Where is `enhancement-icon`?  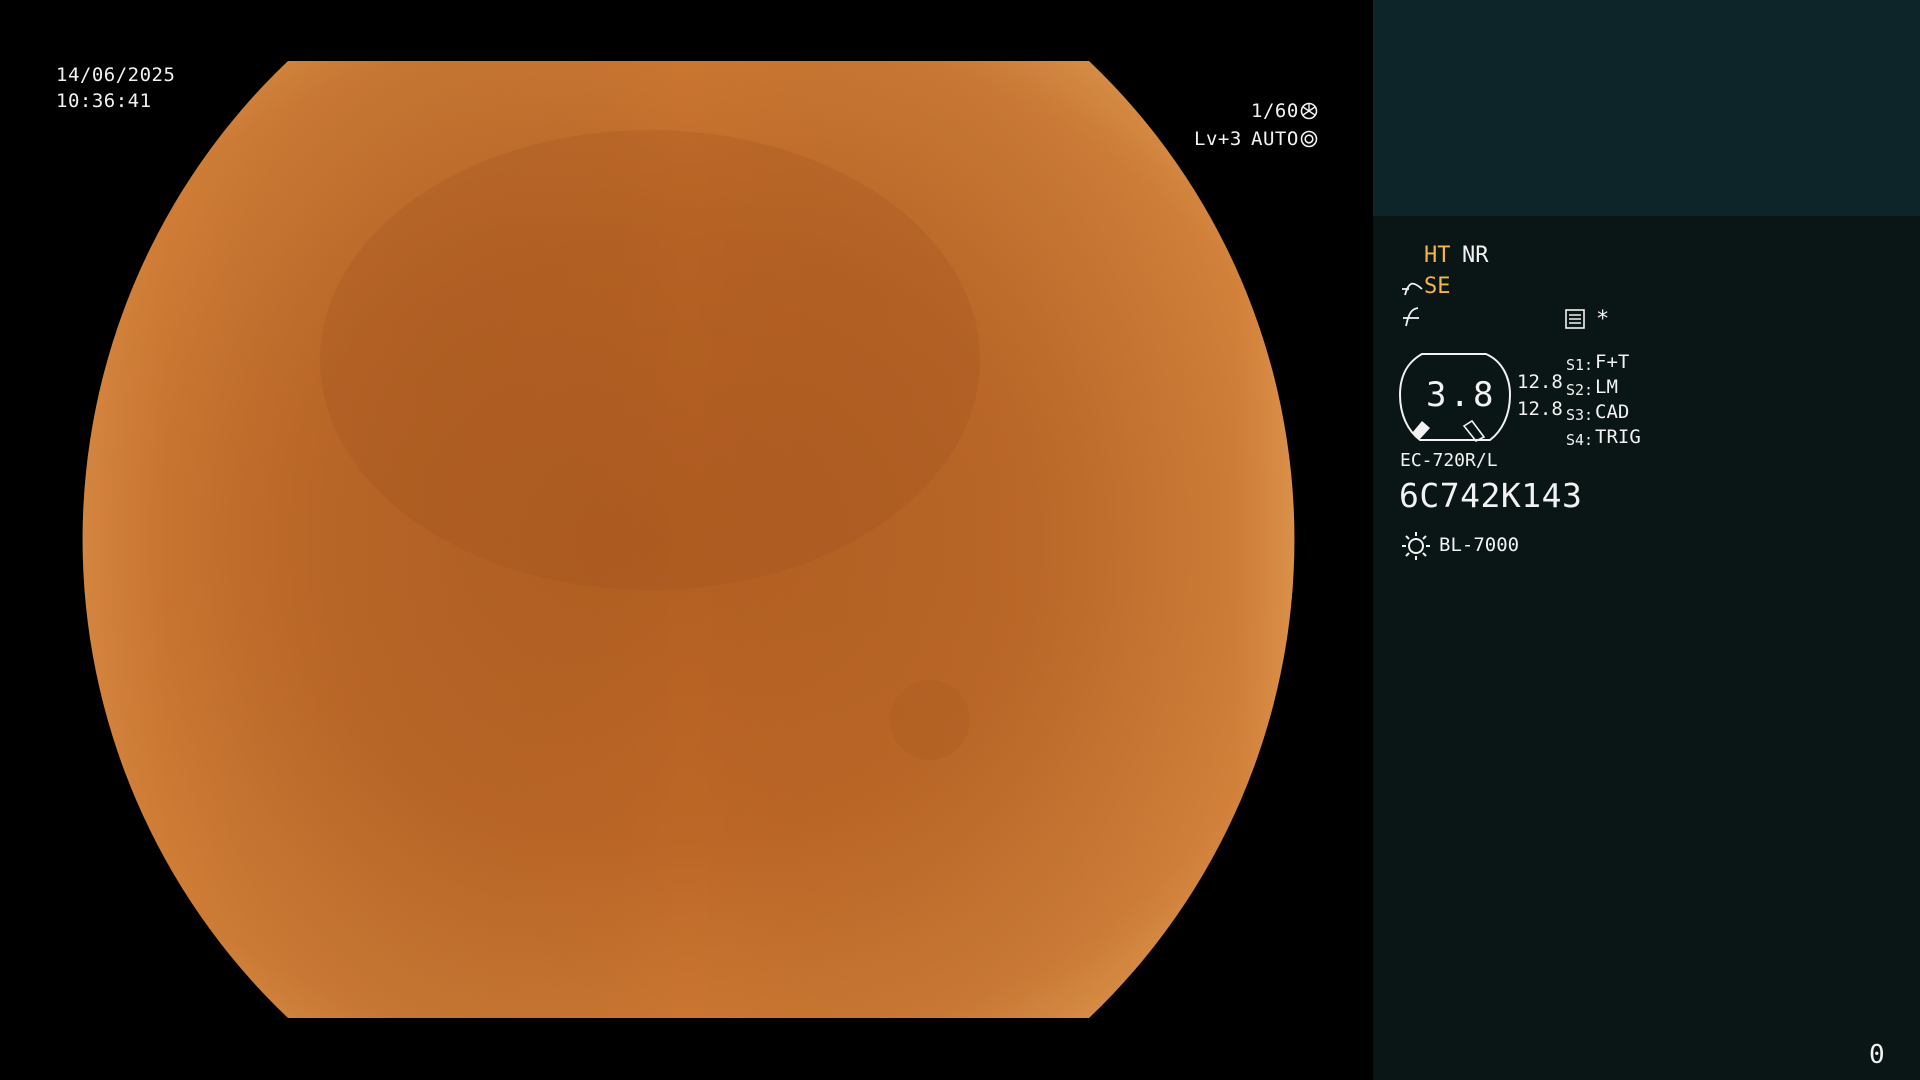
enhancement-icon is located at coordinates (1412, 289).